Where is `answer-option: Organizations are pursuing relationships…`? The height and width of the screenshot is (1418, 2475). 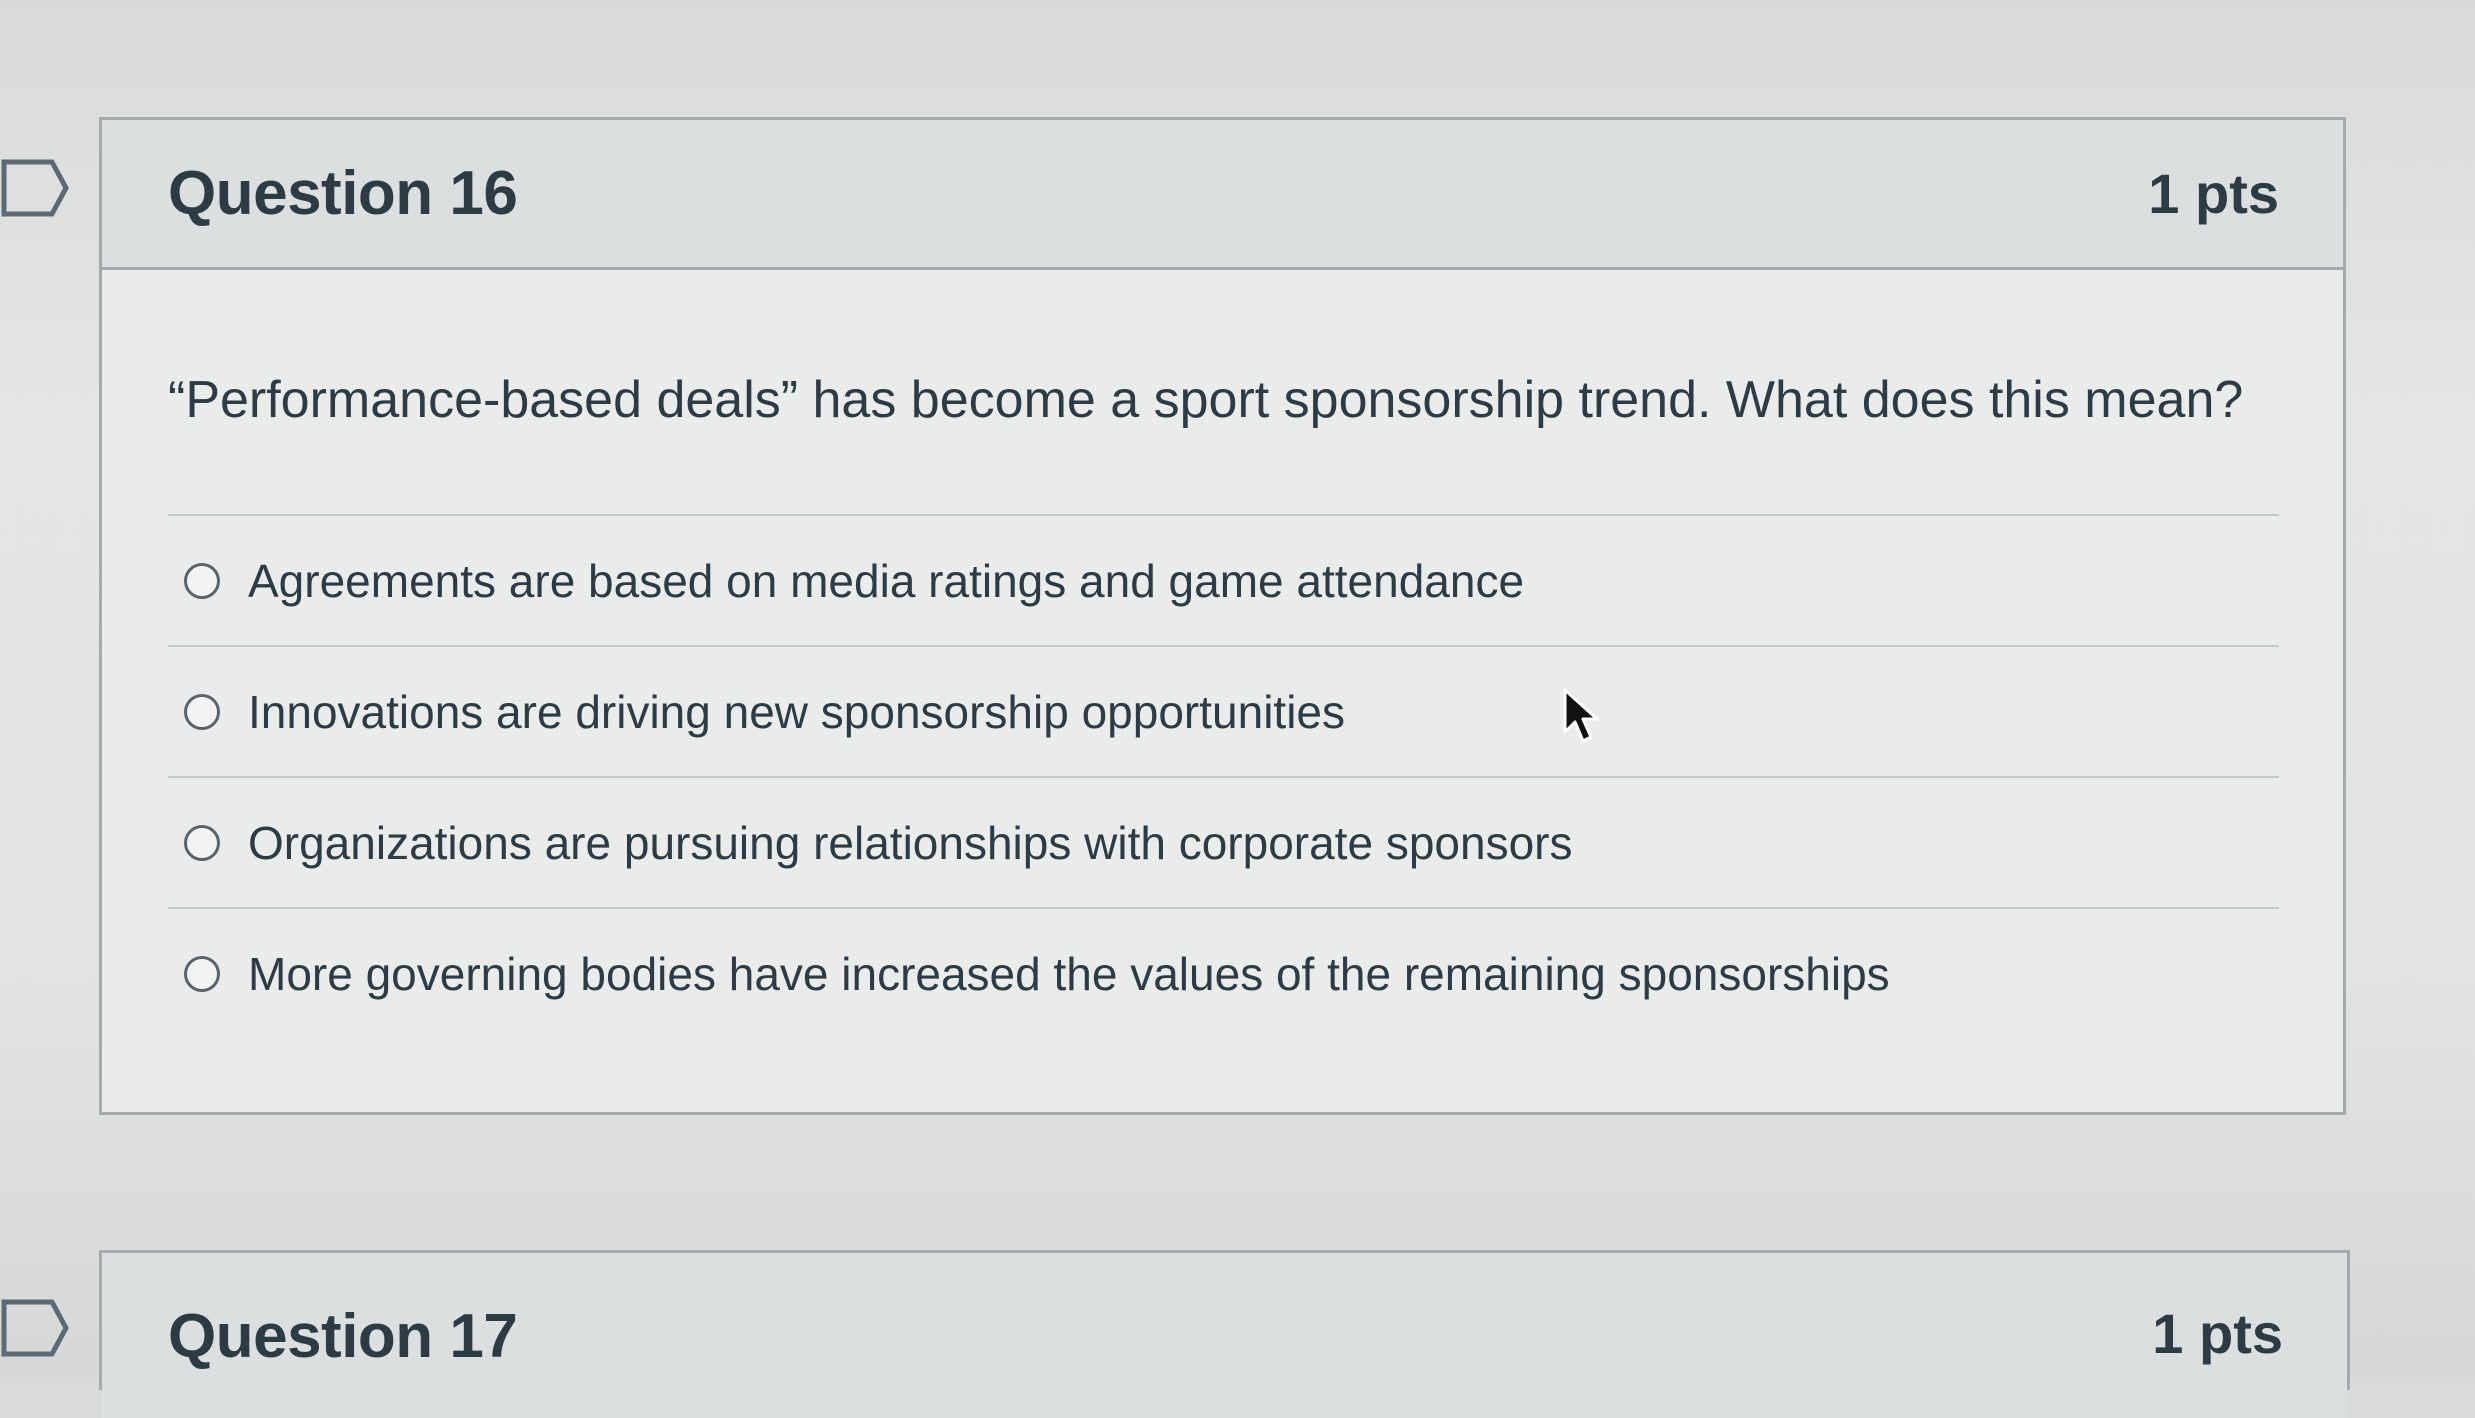 answer-option: Organizations are pursuing relationships… is located at coordinates (1223, 841).